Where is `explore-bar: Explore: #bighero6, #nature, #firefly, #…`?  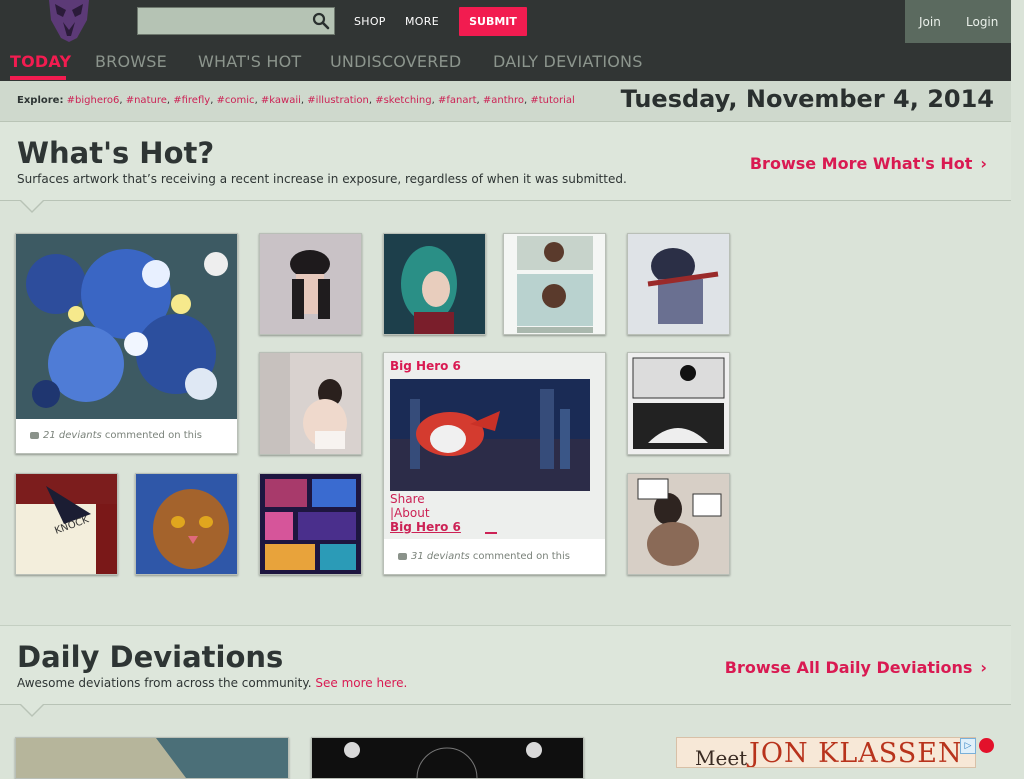
explore-bar: Explore: #bighero6, #nature, #firefly, #… is located at coordinates (505, 101).